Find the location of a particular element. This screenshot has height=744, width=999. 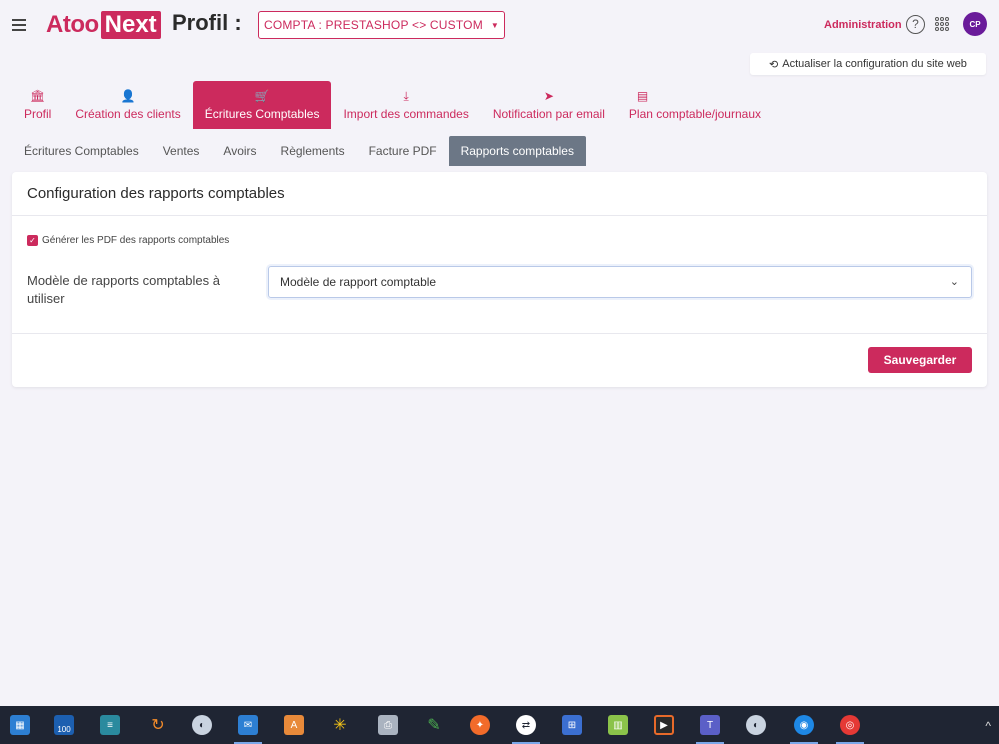

generate-pdf-label: Générer les PDF des rapports comptables is located at coordinates (136, 240).